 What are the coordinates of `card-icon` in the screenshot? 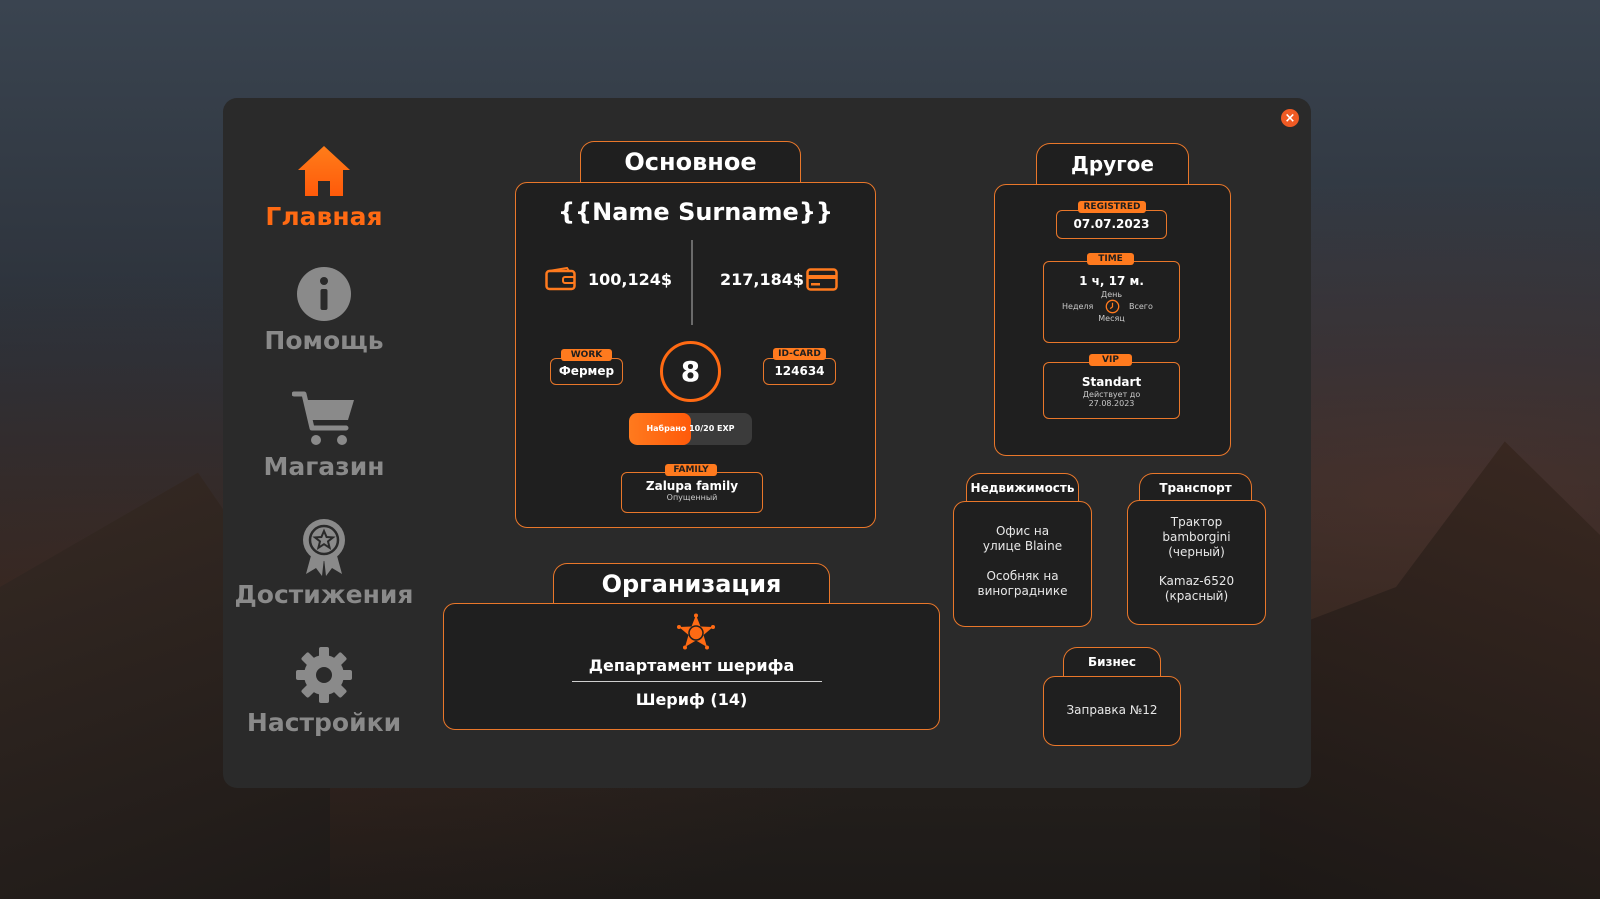 It's located at (822, 279).